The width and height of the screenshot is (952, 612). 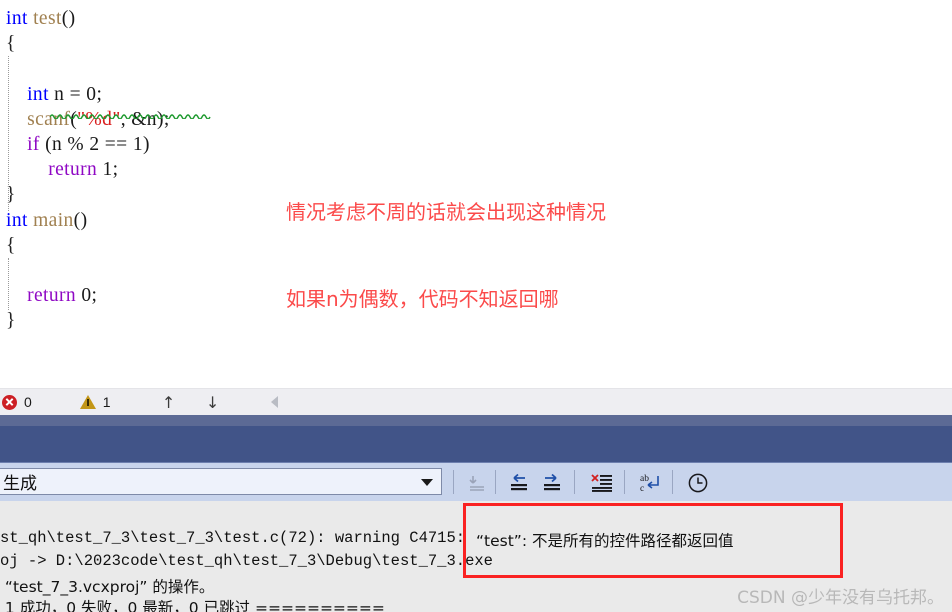 What do you see at coordinates (192, 605) in the screenshot?
I see `output-line: 1 成功，0 失败，0 最新，0 已跳过 ==========` at bounding box center [192, 605].